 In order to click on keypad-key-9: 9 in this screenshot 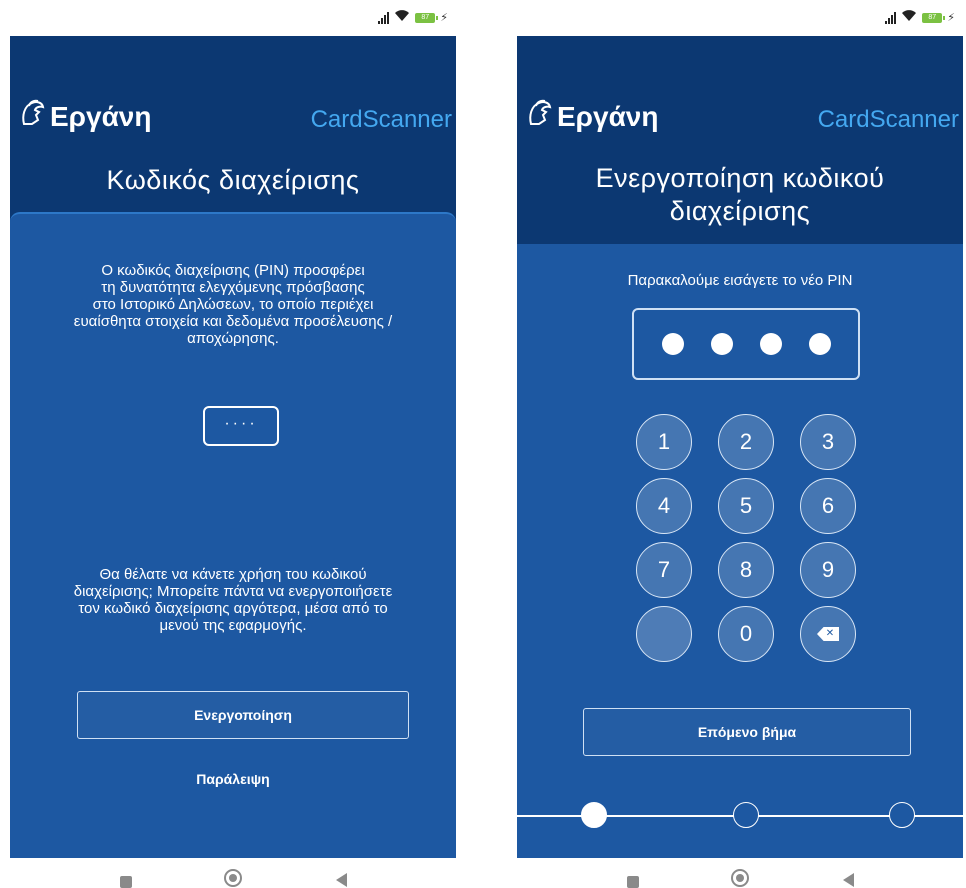, I will do `click(828, 570)`.